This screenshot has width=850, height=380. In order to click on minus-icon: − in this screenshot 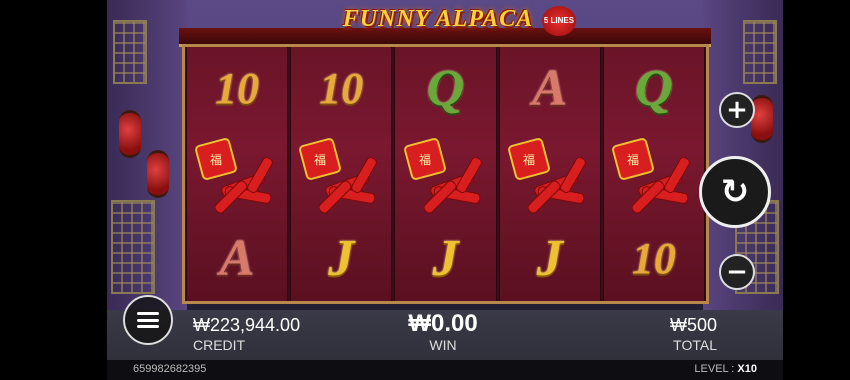, I will do `click(737, 272)`.